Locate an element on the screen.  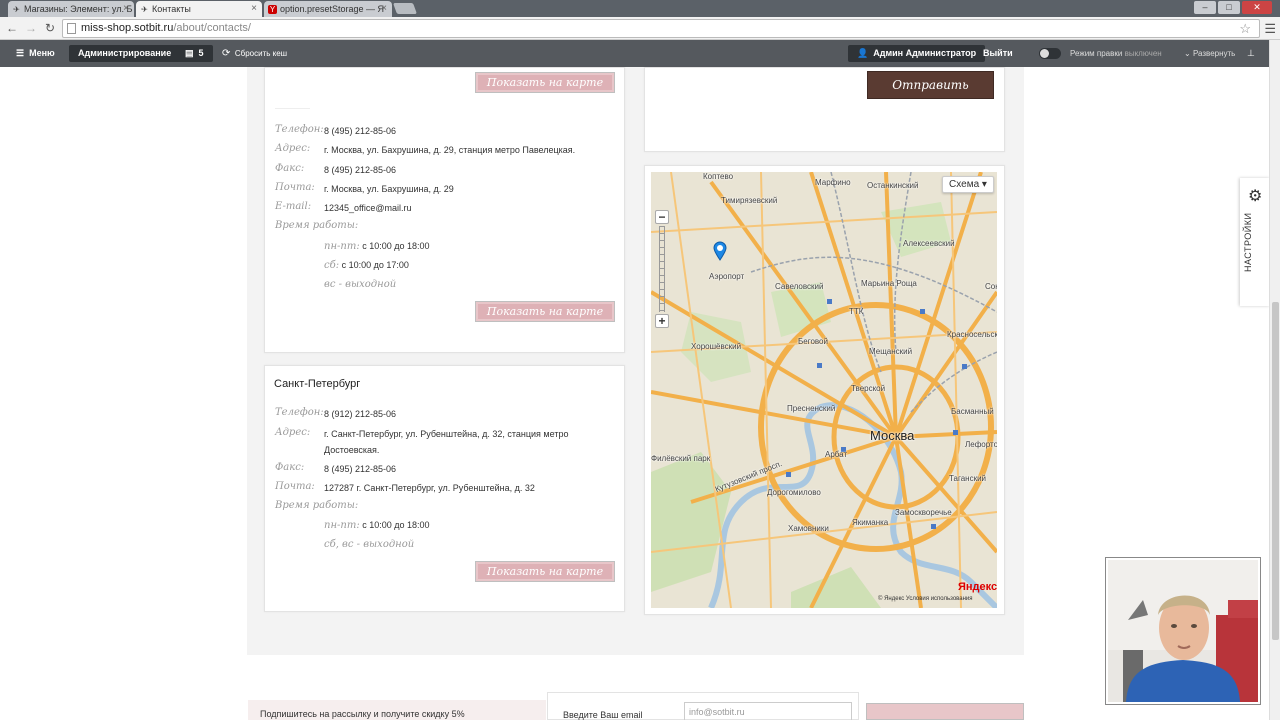
email-label: E-mail: is located at coordinates (293, 206).